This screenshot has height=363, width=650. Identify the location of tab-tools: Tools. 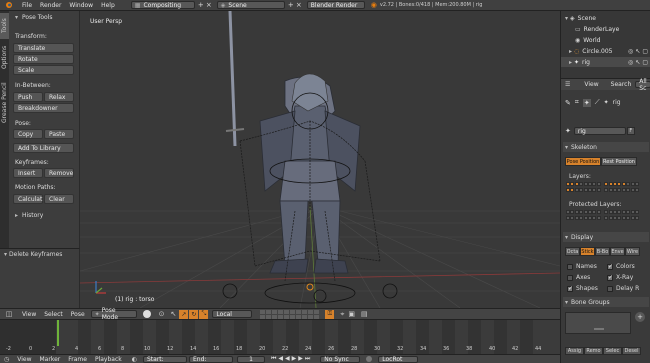
(4, 26).